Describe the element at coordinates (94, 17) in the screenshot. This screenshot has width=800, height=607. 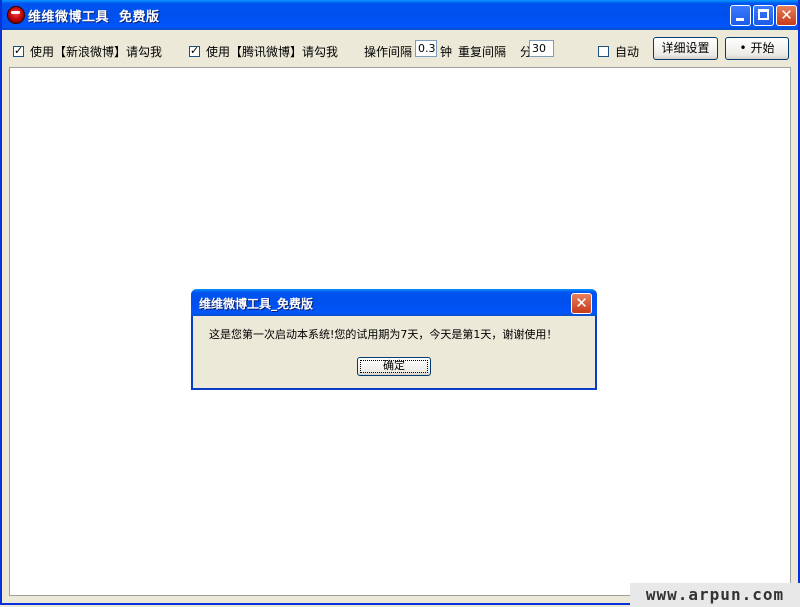
I see `window-title: 维维微博工具 免费版` at that location.